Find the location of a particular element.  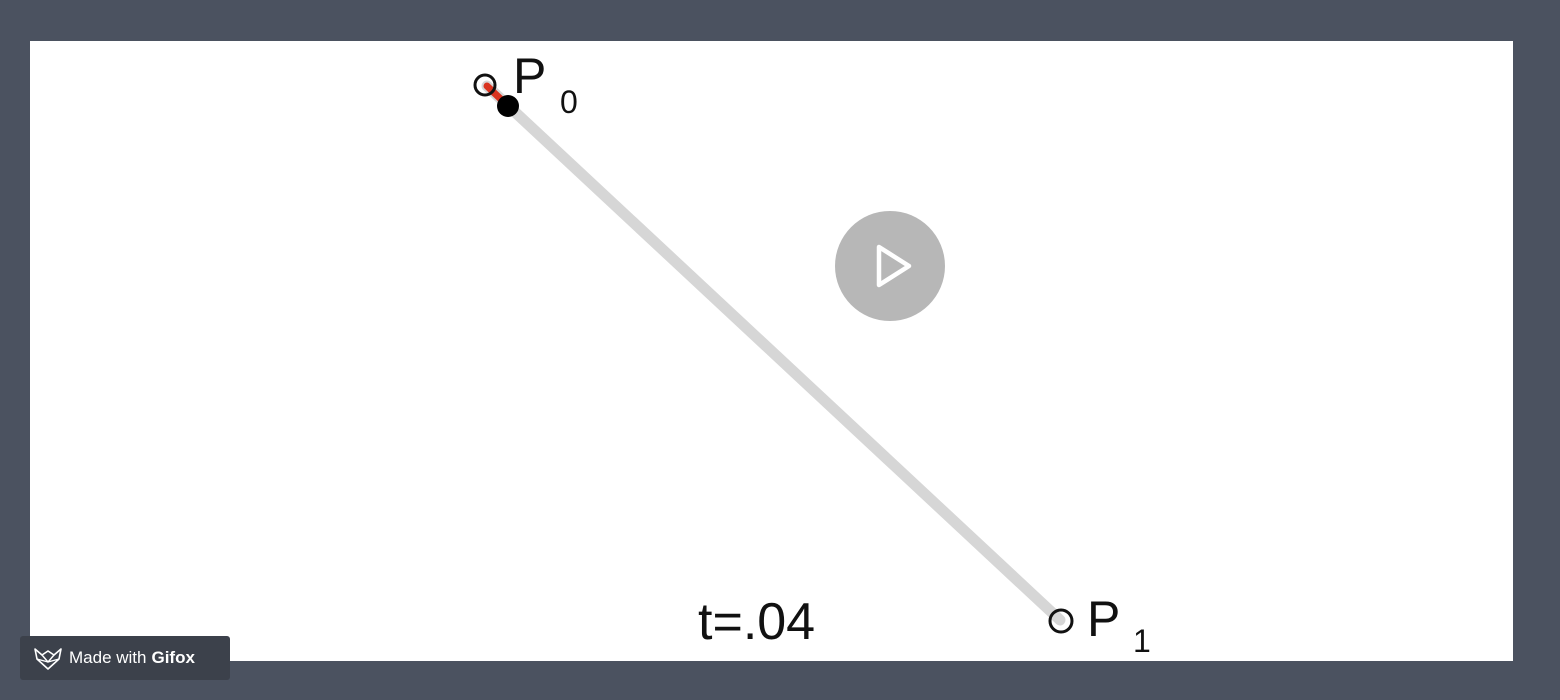

fox-icon is located at coordinates (48, 659).